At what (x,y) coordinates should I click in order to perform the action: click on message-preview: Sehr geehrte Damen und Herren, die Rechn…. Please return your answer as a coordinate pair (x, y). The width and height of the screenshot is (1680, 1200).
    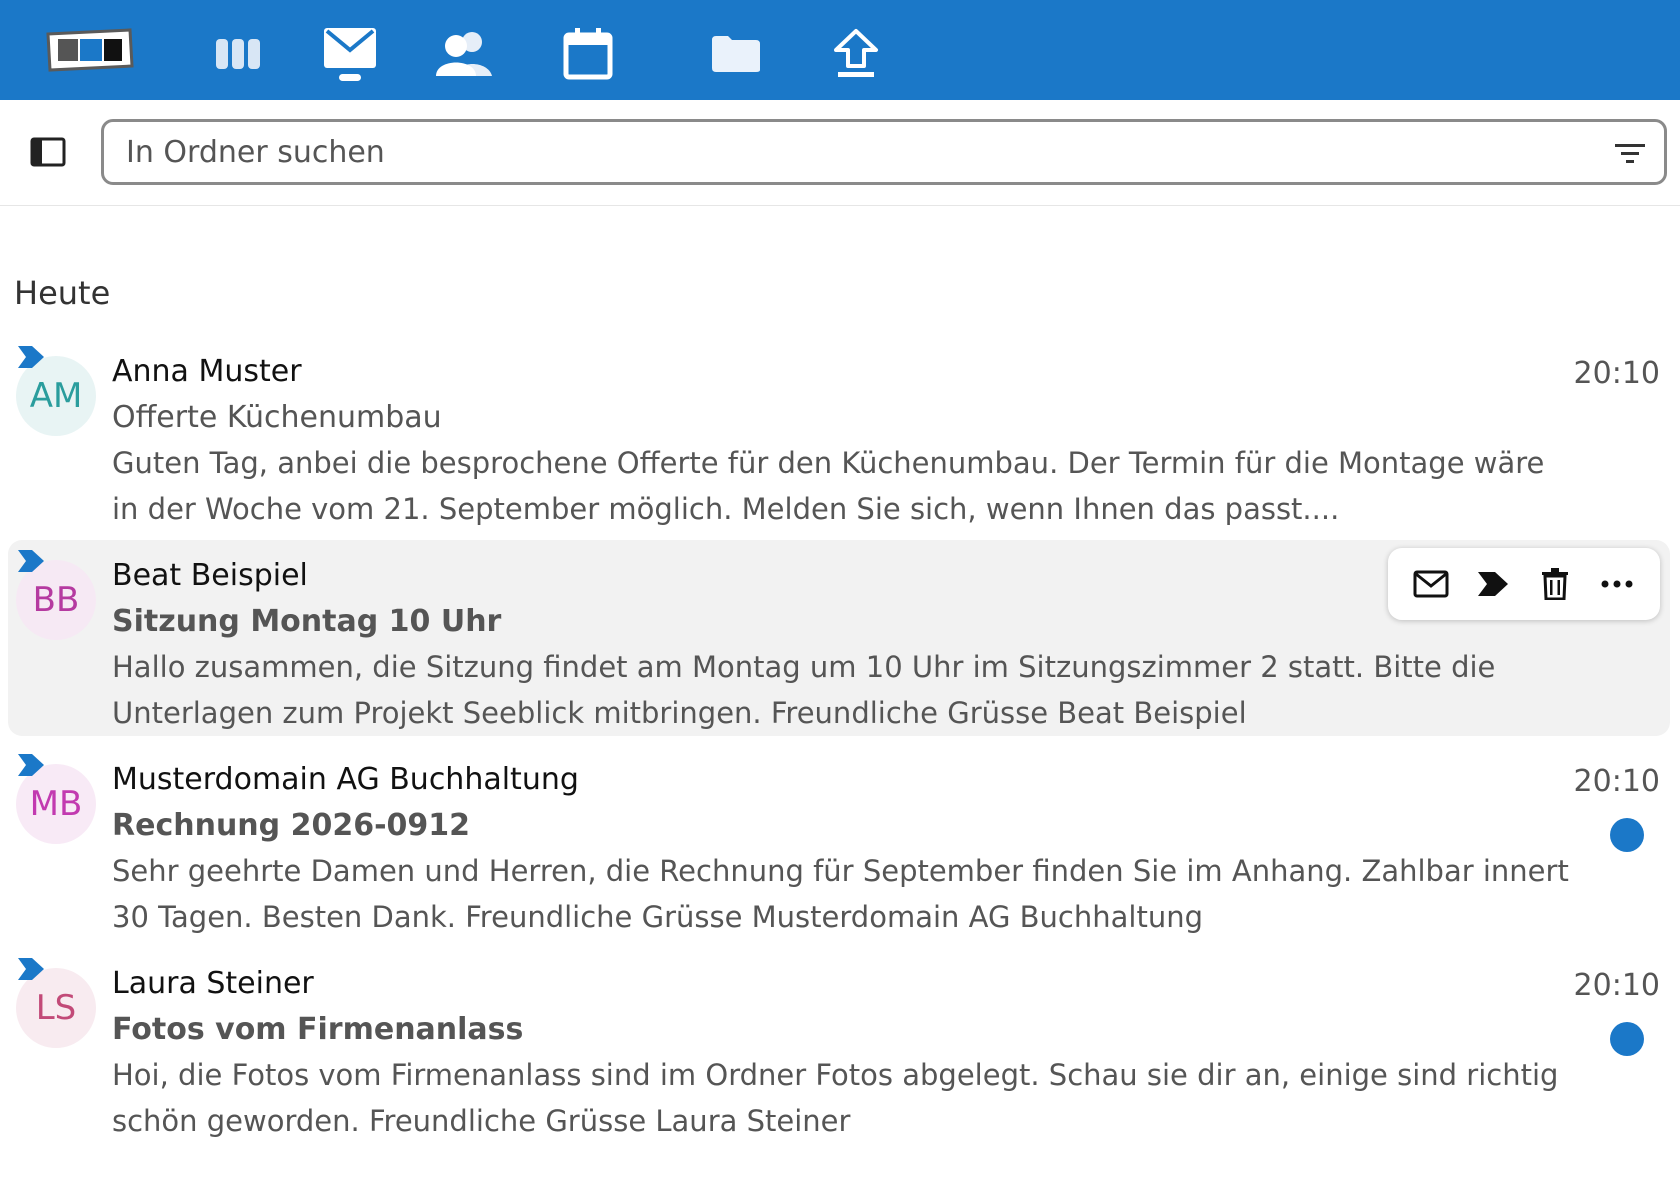
    Looking at the image, I should click on (840, 894).